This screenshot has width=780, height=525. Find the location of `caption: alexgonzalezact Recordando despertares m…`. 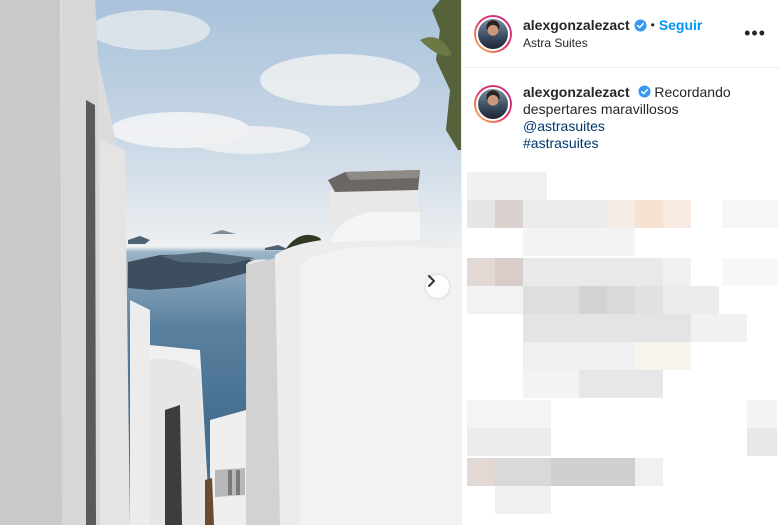

caption: alexgonzalezact Recordando despertares m… is located at coordinates (621, 110).